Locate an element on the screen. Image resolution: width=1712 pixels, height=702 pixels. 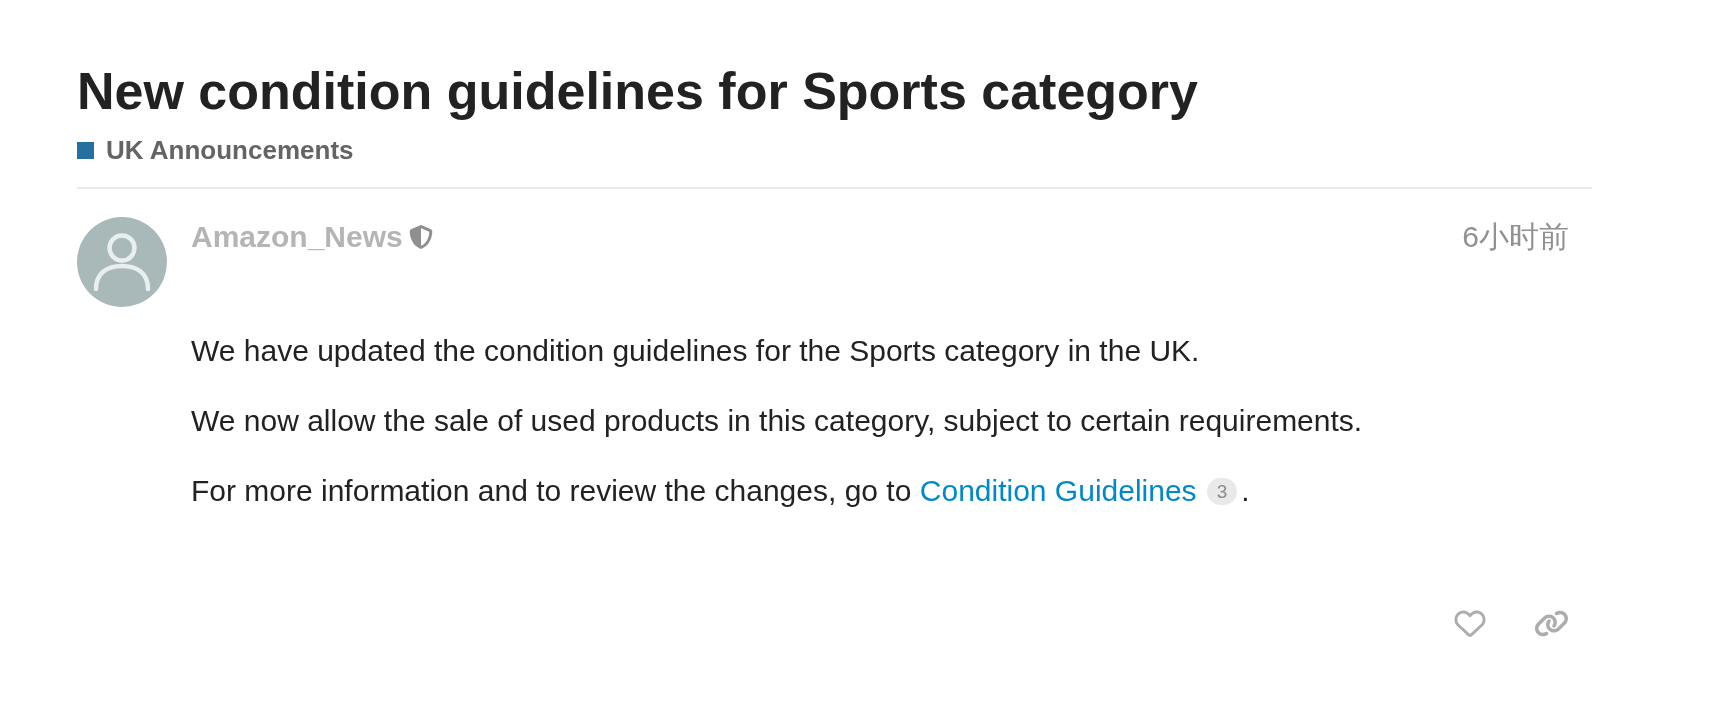
post-paragraph: For more information and to review the changes, go to Condition Guidelines 3 . is located at coordinates (720, 491).